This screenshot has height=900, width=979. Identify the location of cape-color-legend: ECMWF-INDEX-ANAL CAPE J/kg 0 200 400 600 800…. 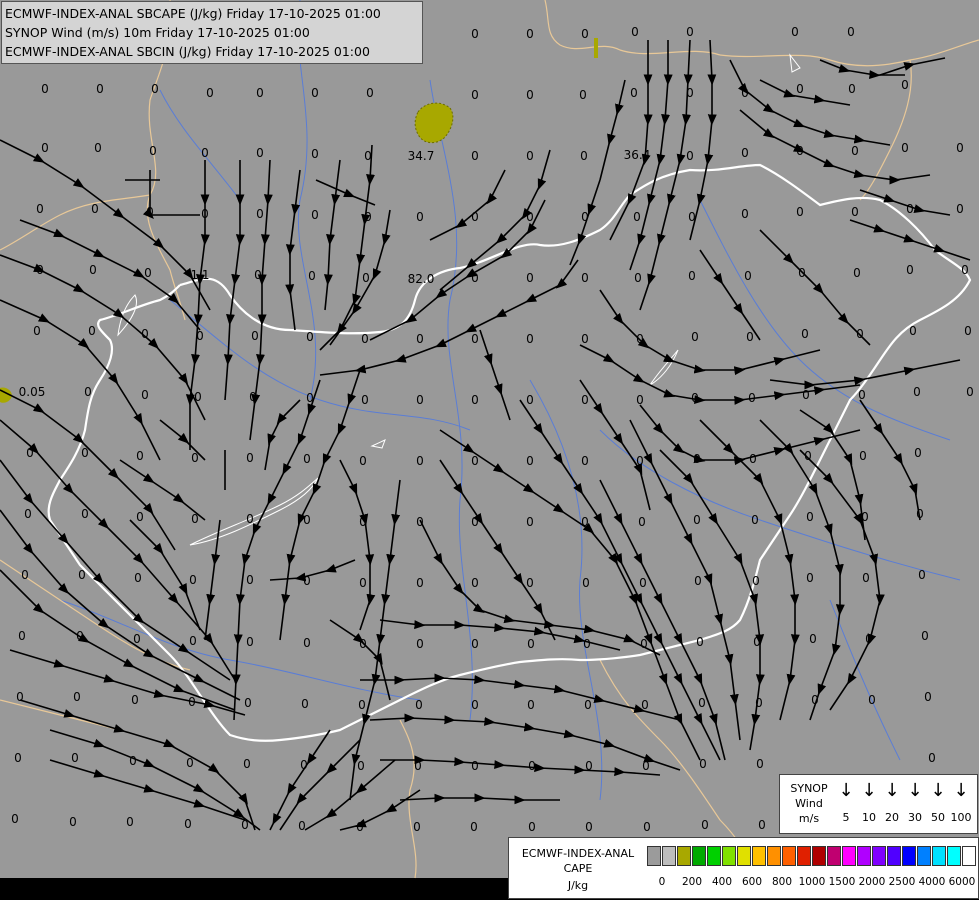
(743, 868).